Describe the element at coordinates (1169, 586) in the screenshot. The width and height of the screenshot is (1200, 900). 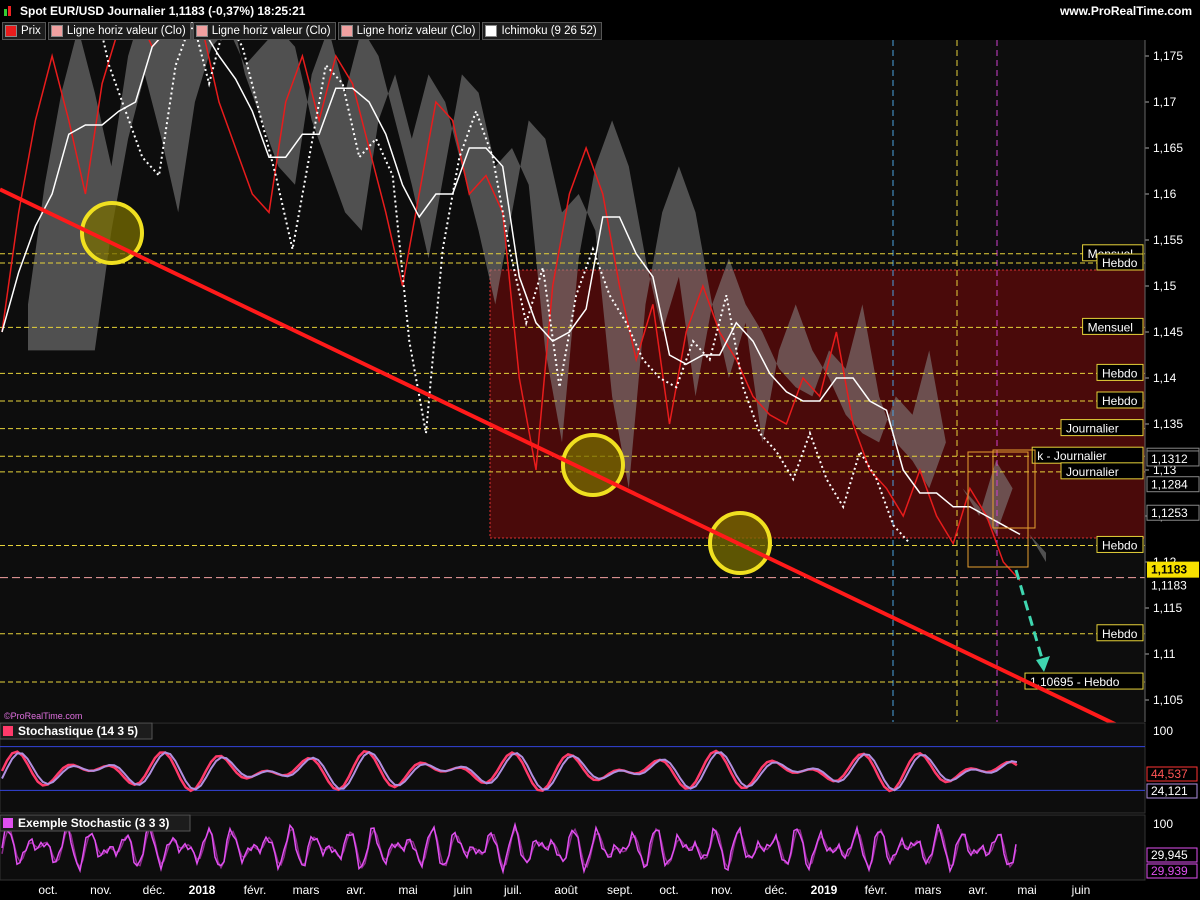
I see `price-label: 1,1183` at that location.